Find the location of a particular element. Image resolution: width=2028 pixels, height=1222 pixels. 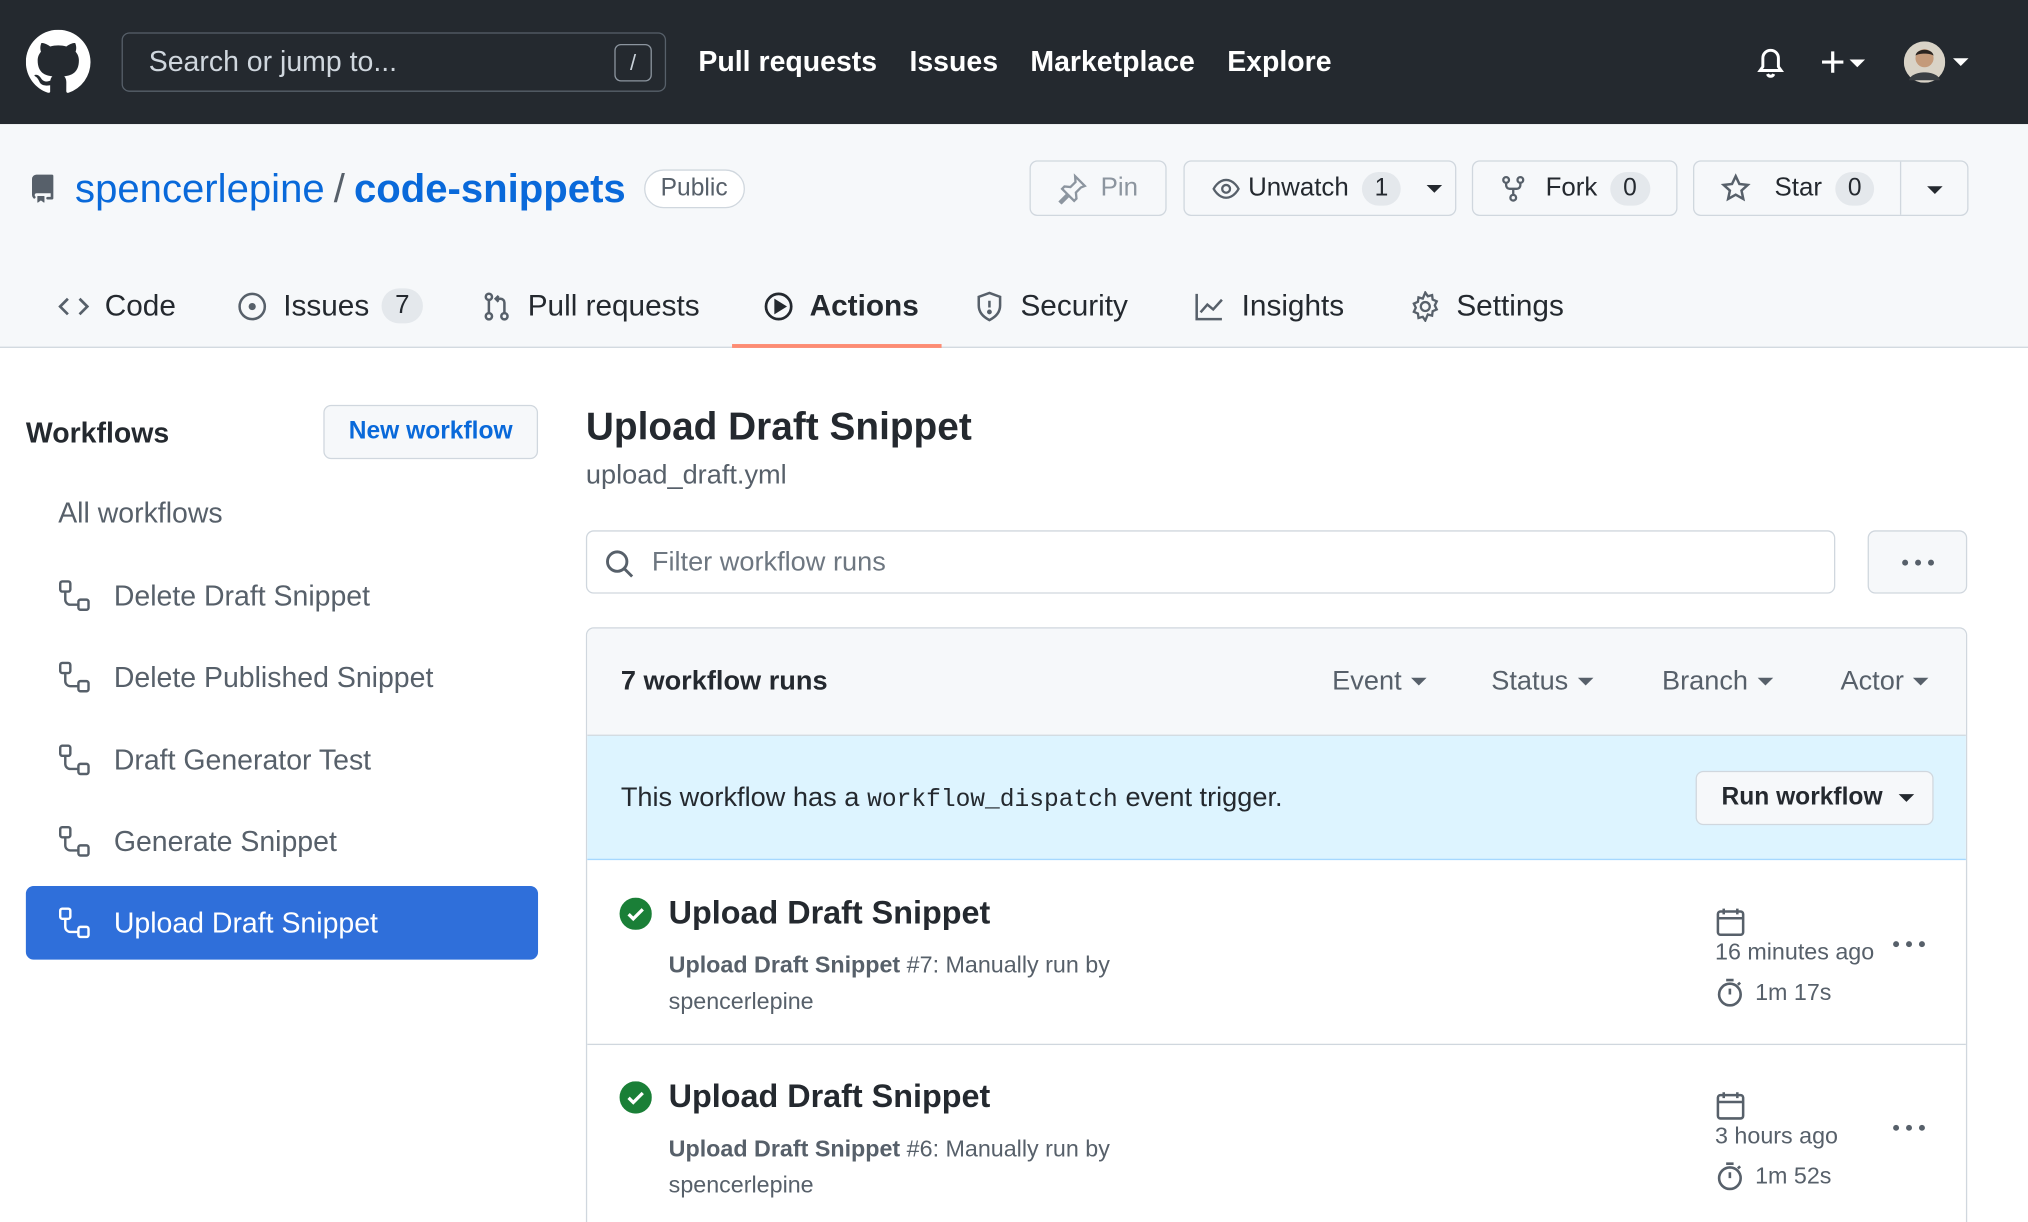

branch-filter-dropdown: Branch is located at coordinates (1717, 681).